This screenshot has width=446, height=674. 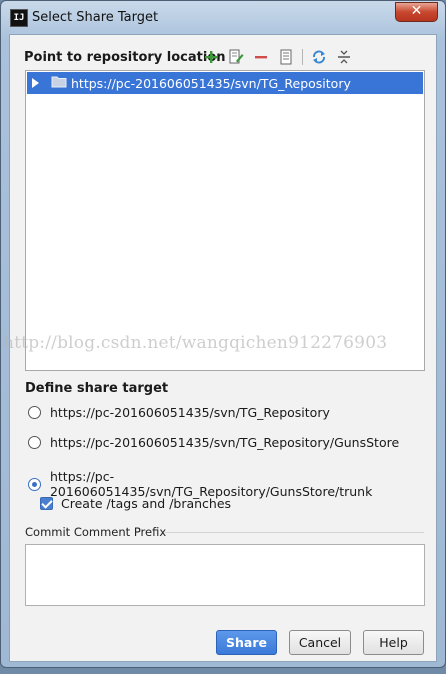 What do you see at coordinates (35, 83) in the screenshot?
I see `expand-arrow-icon` at bounding box center [35, 83].